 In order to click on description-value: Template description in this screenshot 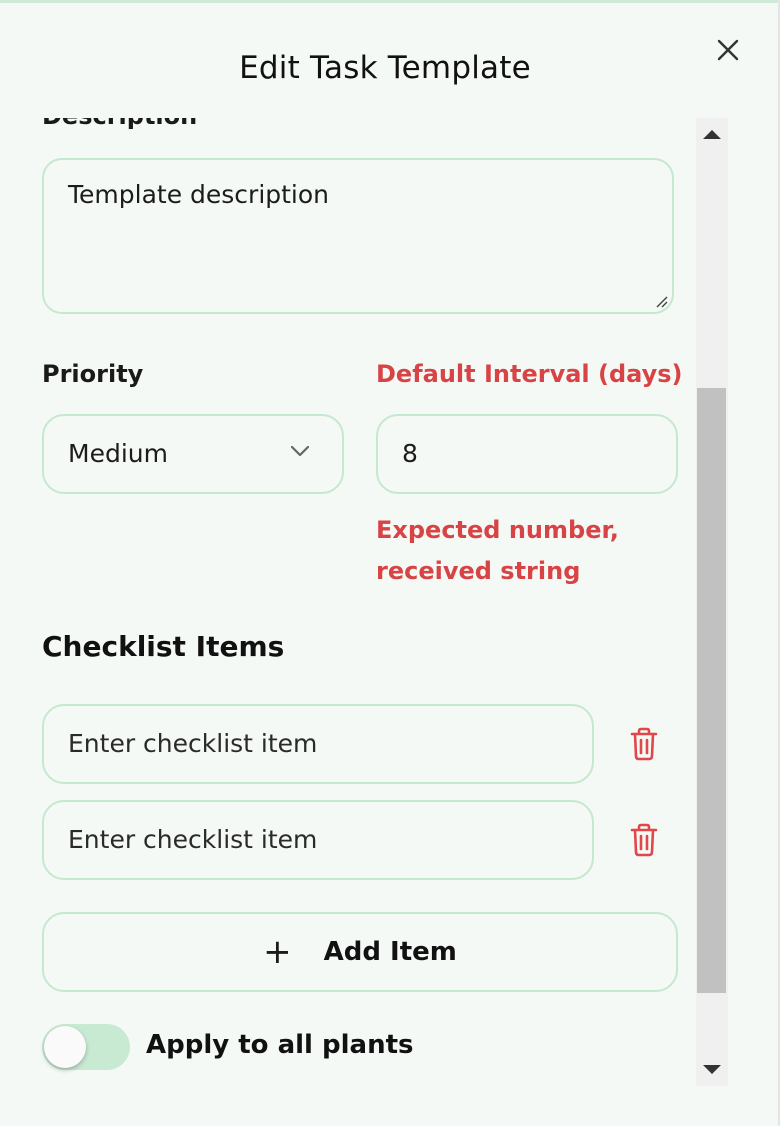, I will do `click(199, 194)`.